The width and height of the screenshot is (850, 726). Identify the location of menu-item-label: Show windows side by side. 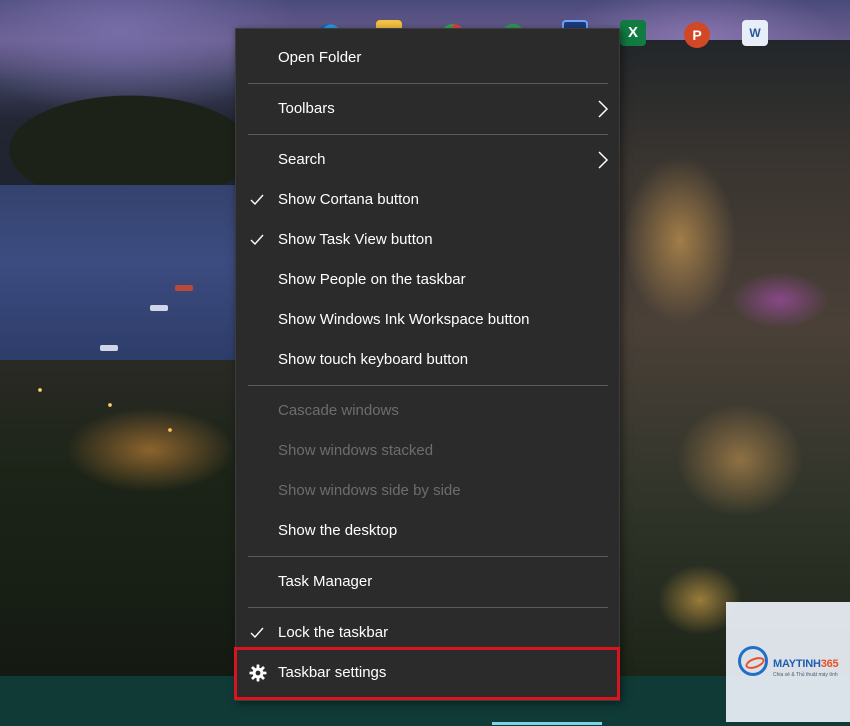
(369, 490).